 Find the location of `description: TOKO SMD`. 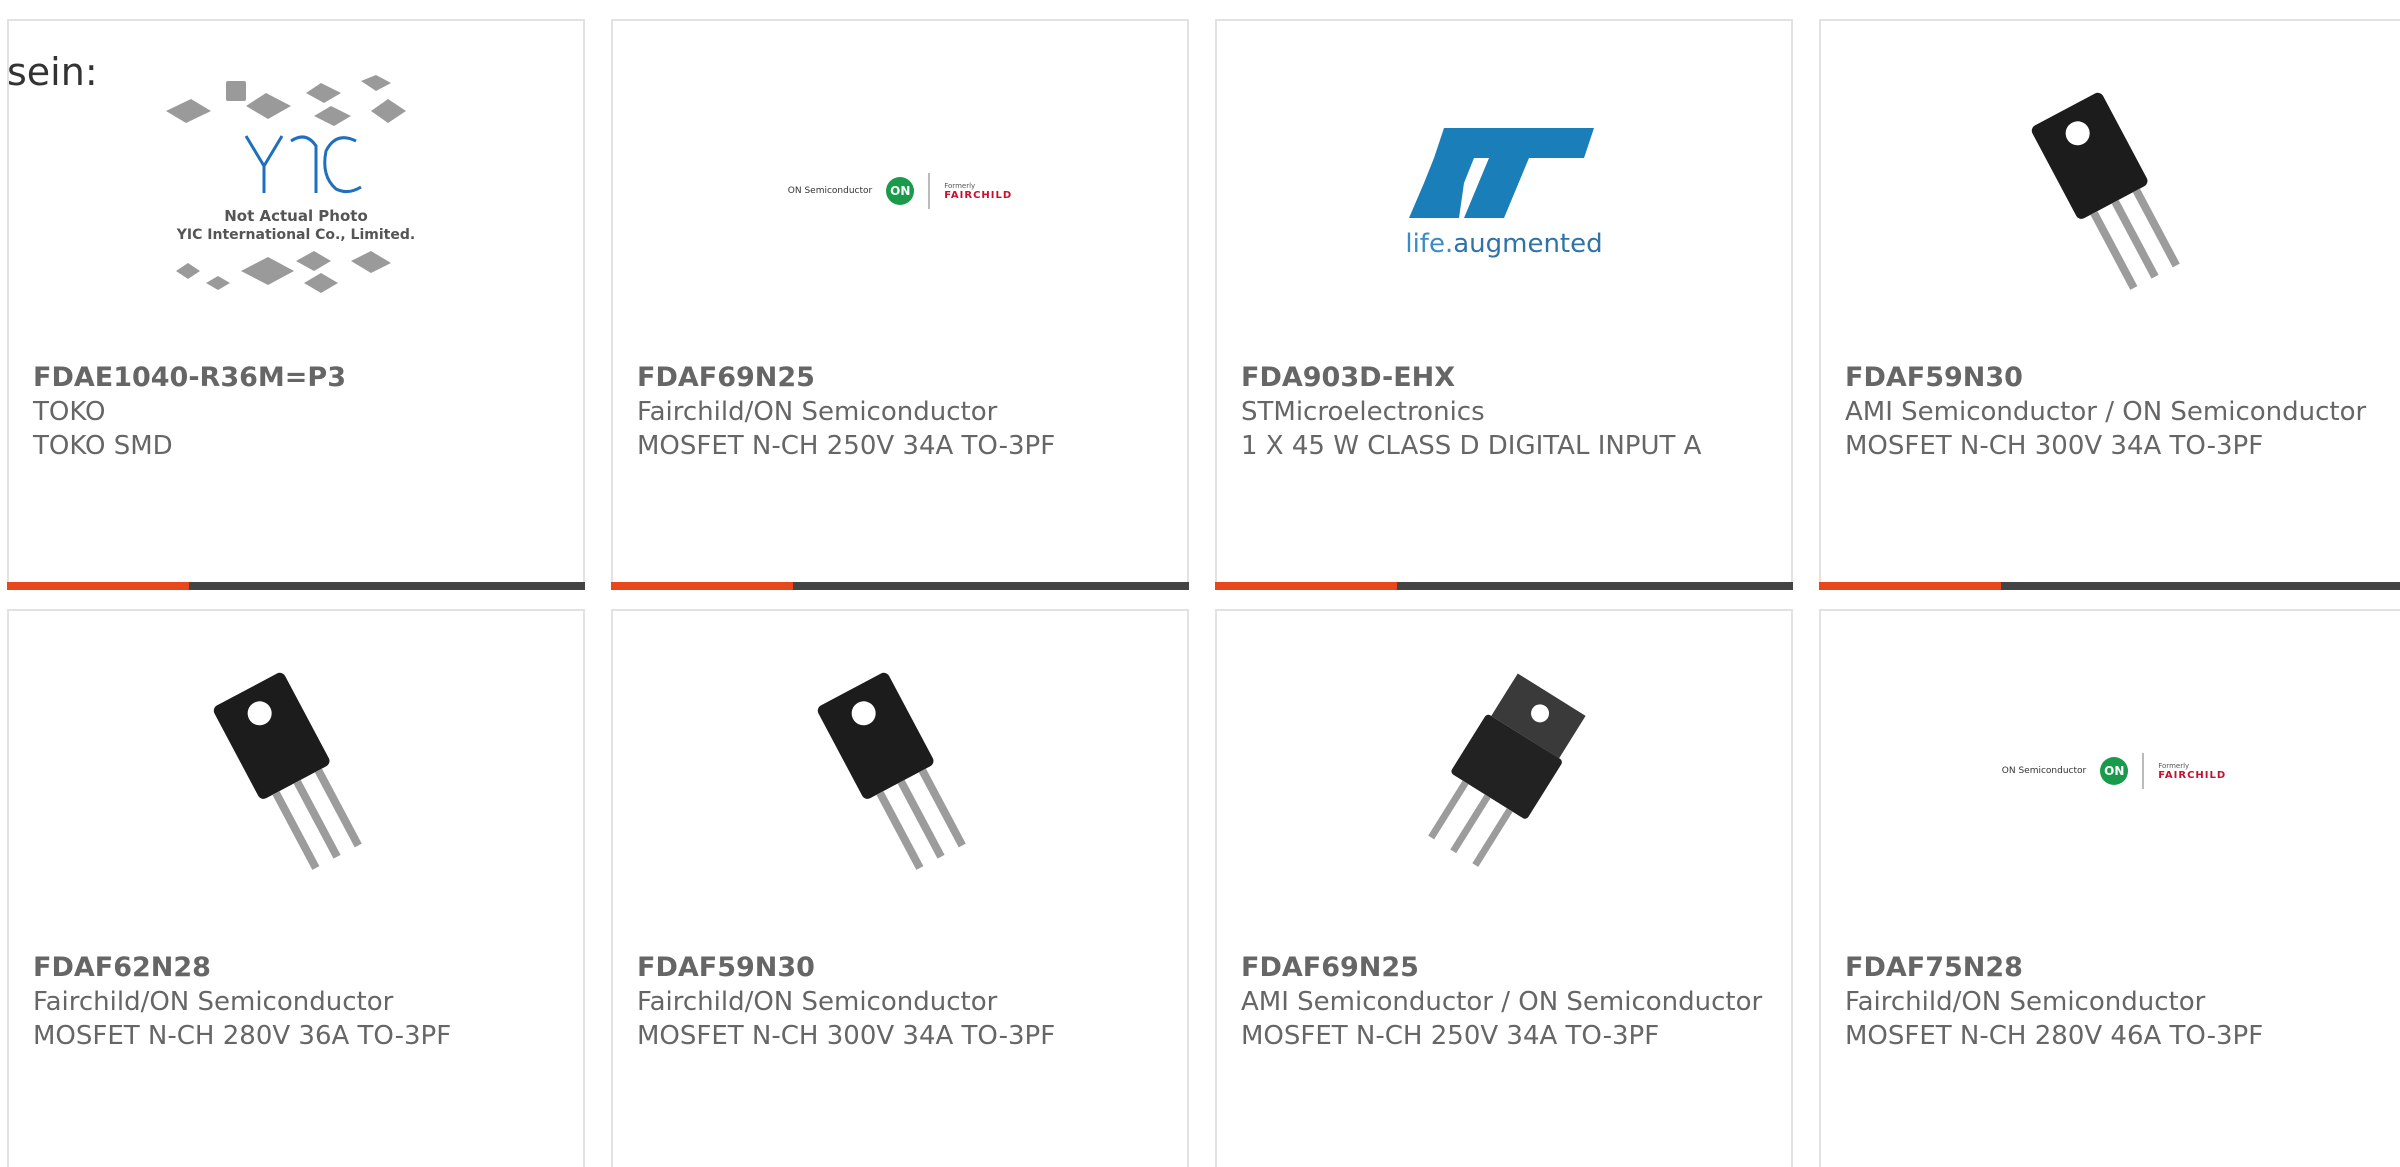

description: TOKO SMD is located at coordinates (103, 446).